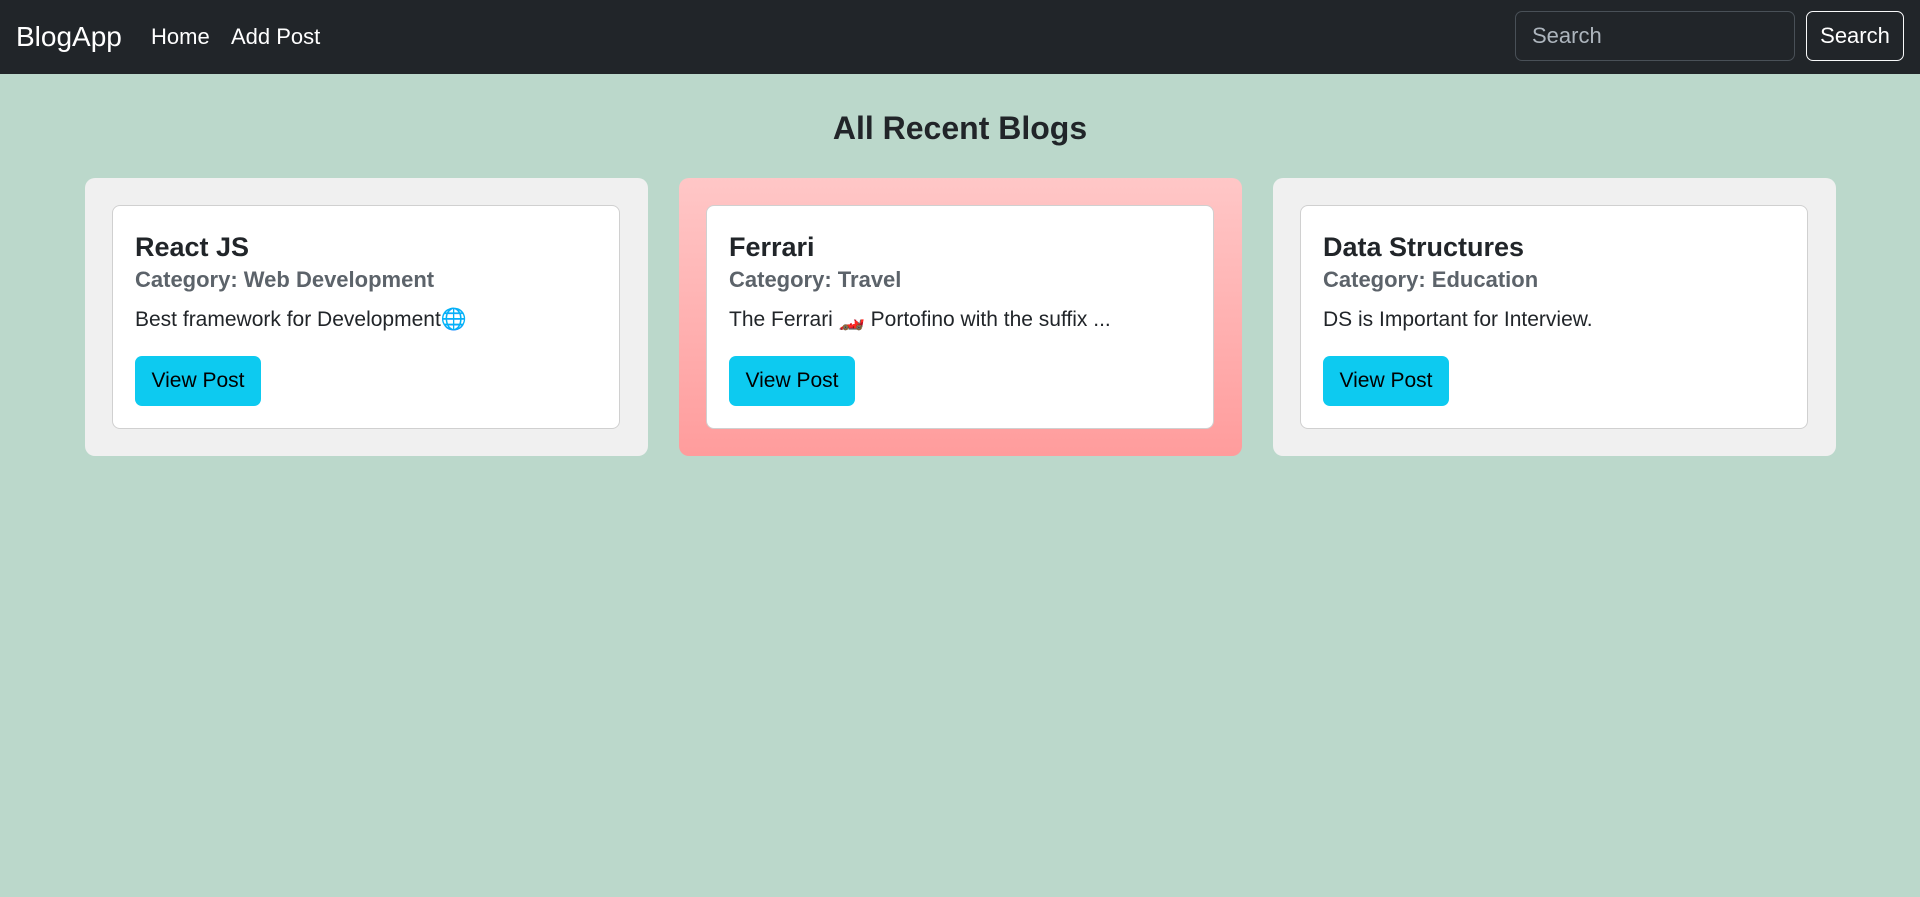  I want to click on page-title: All Recent Blogs, so click(960, 128).